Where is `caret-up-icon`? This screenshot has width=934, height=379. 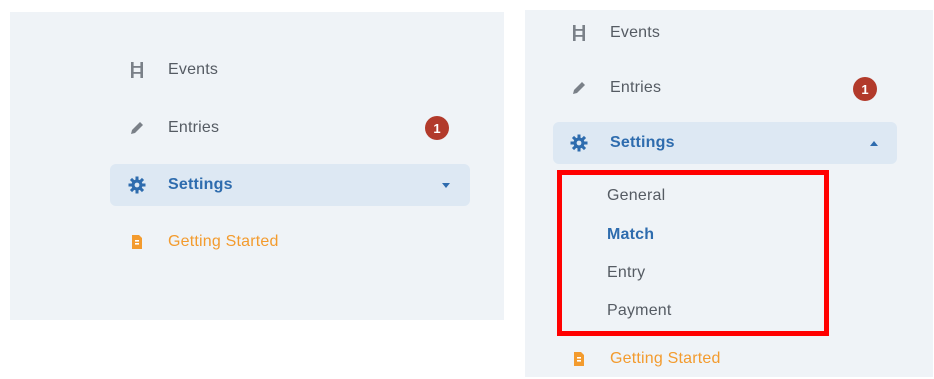 caret-up-icon is located at coordinates (874, 143).